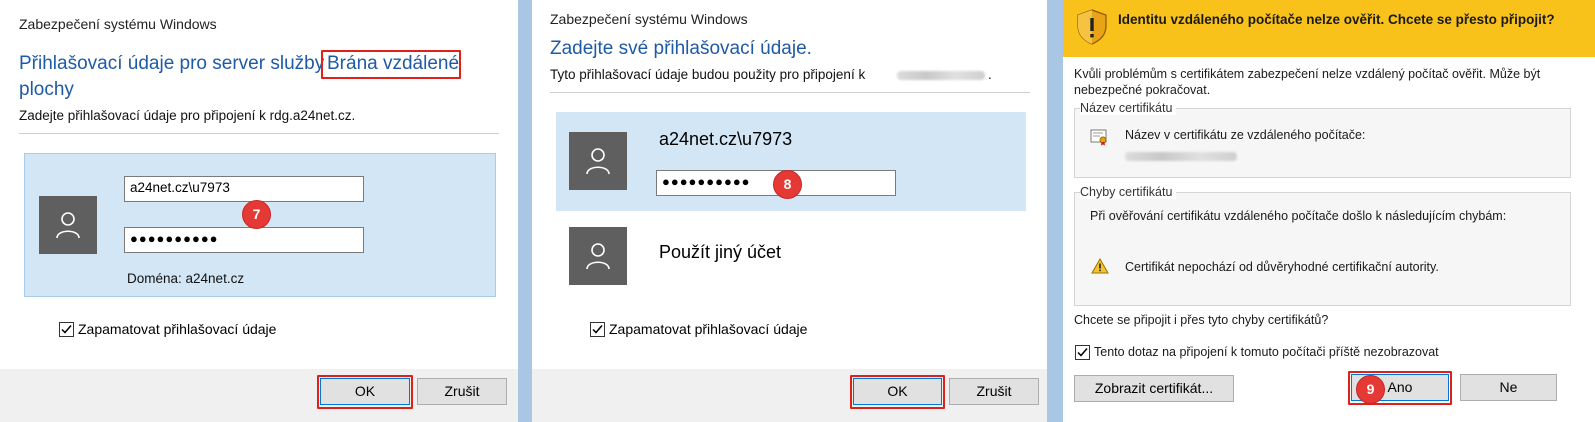 The width and height of the screenshot is (1595, 422). Describe the element at coordinates (990, 74) in the screenshot. I see `subtitle-end: .` at that location.